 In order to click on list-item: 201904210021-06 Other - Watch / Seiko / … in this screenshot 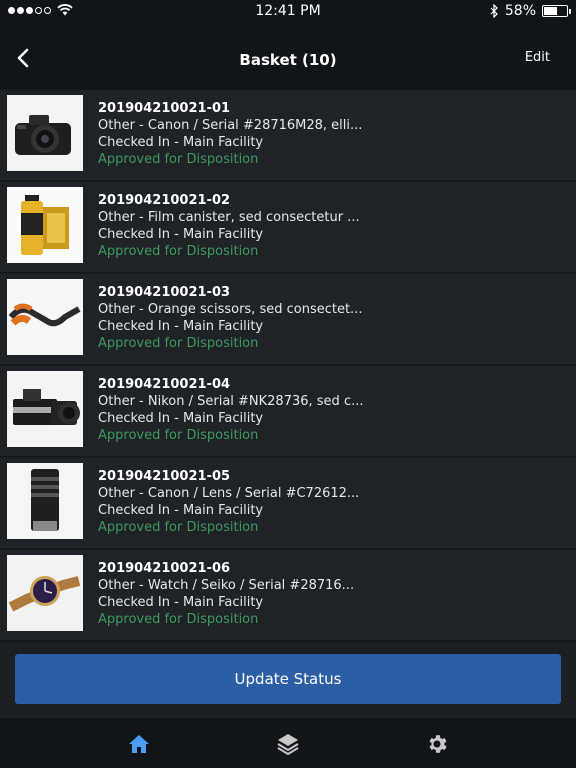, I will do `click(288, 596)`.